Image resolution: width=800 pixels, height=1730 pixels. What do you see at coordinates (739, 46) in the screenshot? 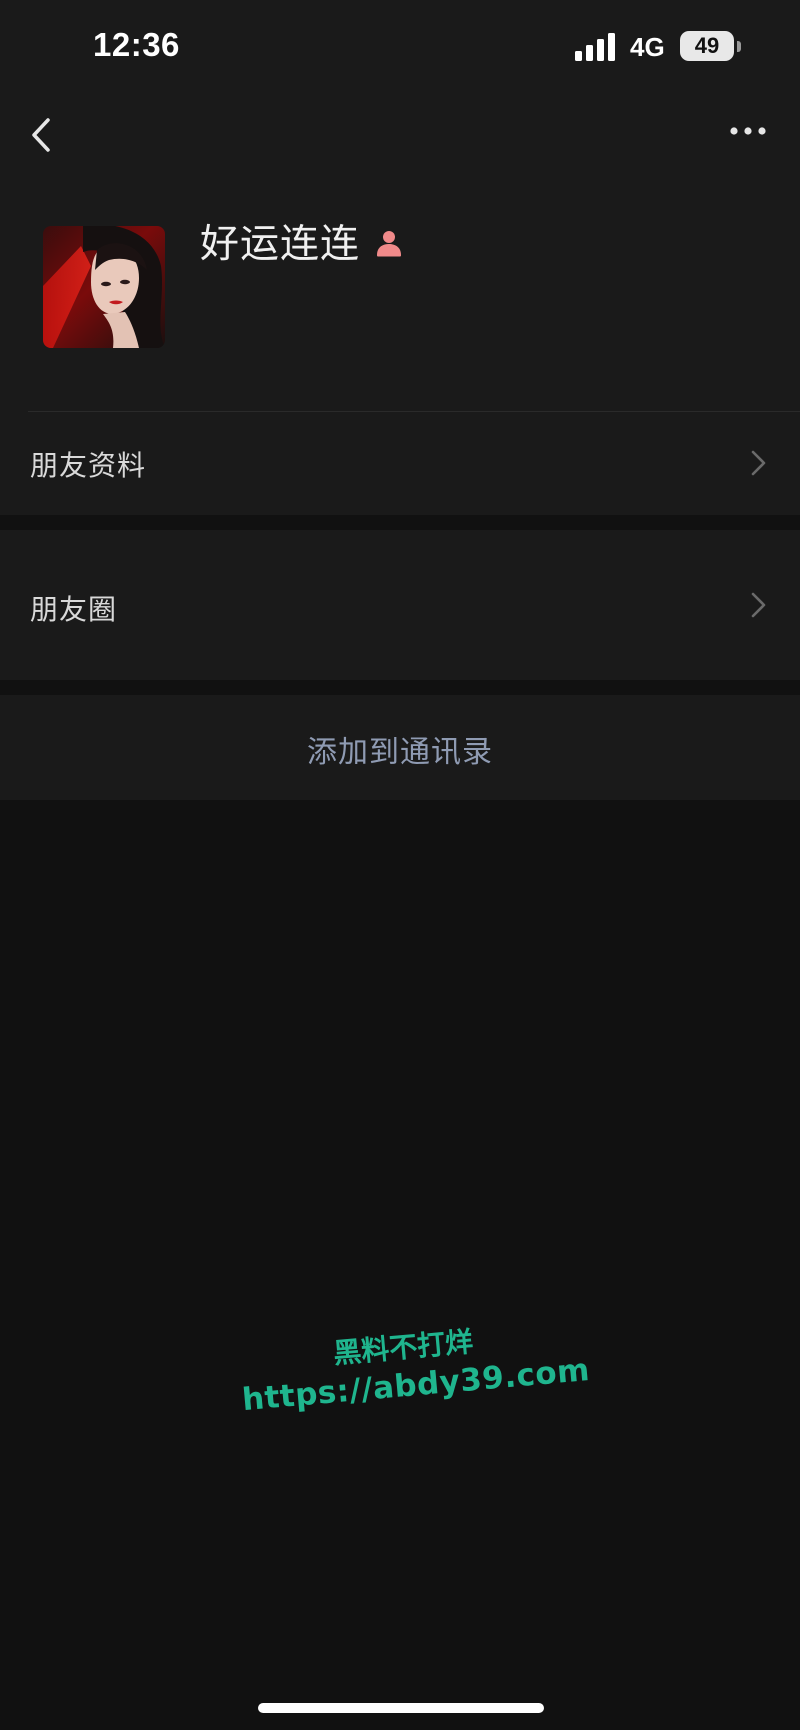
I see `battery-cap` at bounding box center [739, 46].